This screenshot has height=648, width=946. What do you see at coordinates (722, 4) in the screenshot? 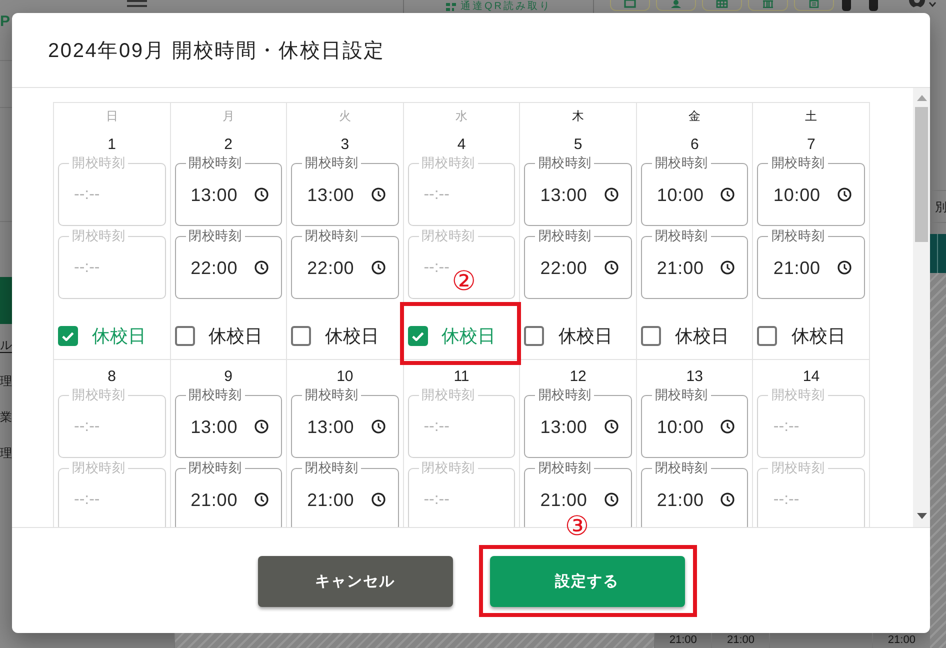
I see `grid-icon` at bounding box center [722, 4].